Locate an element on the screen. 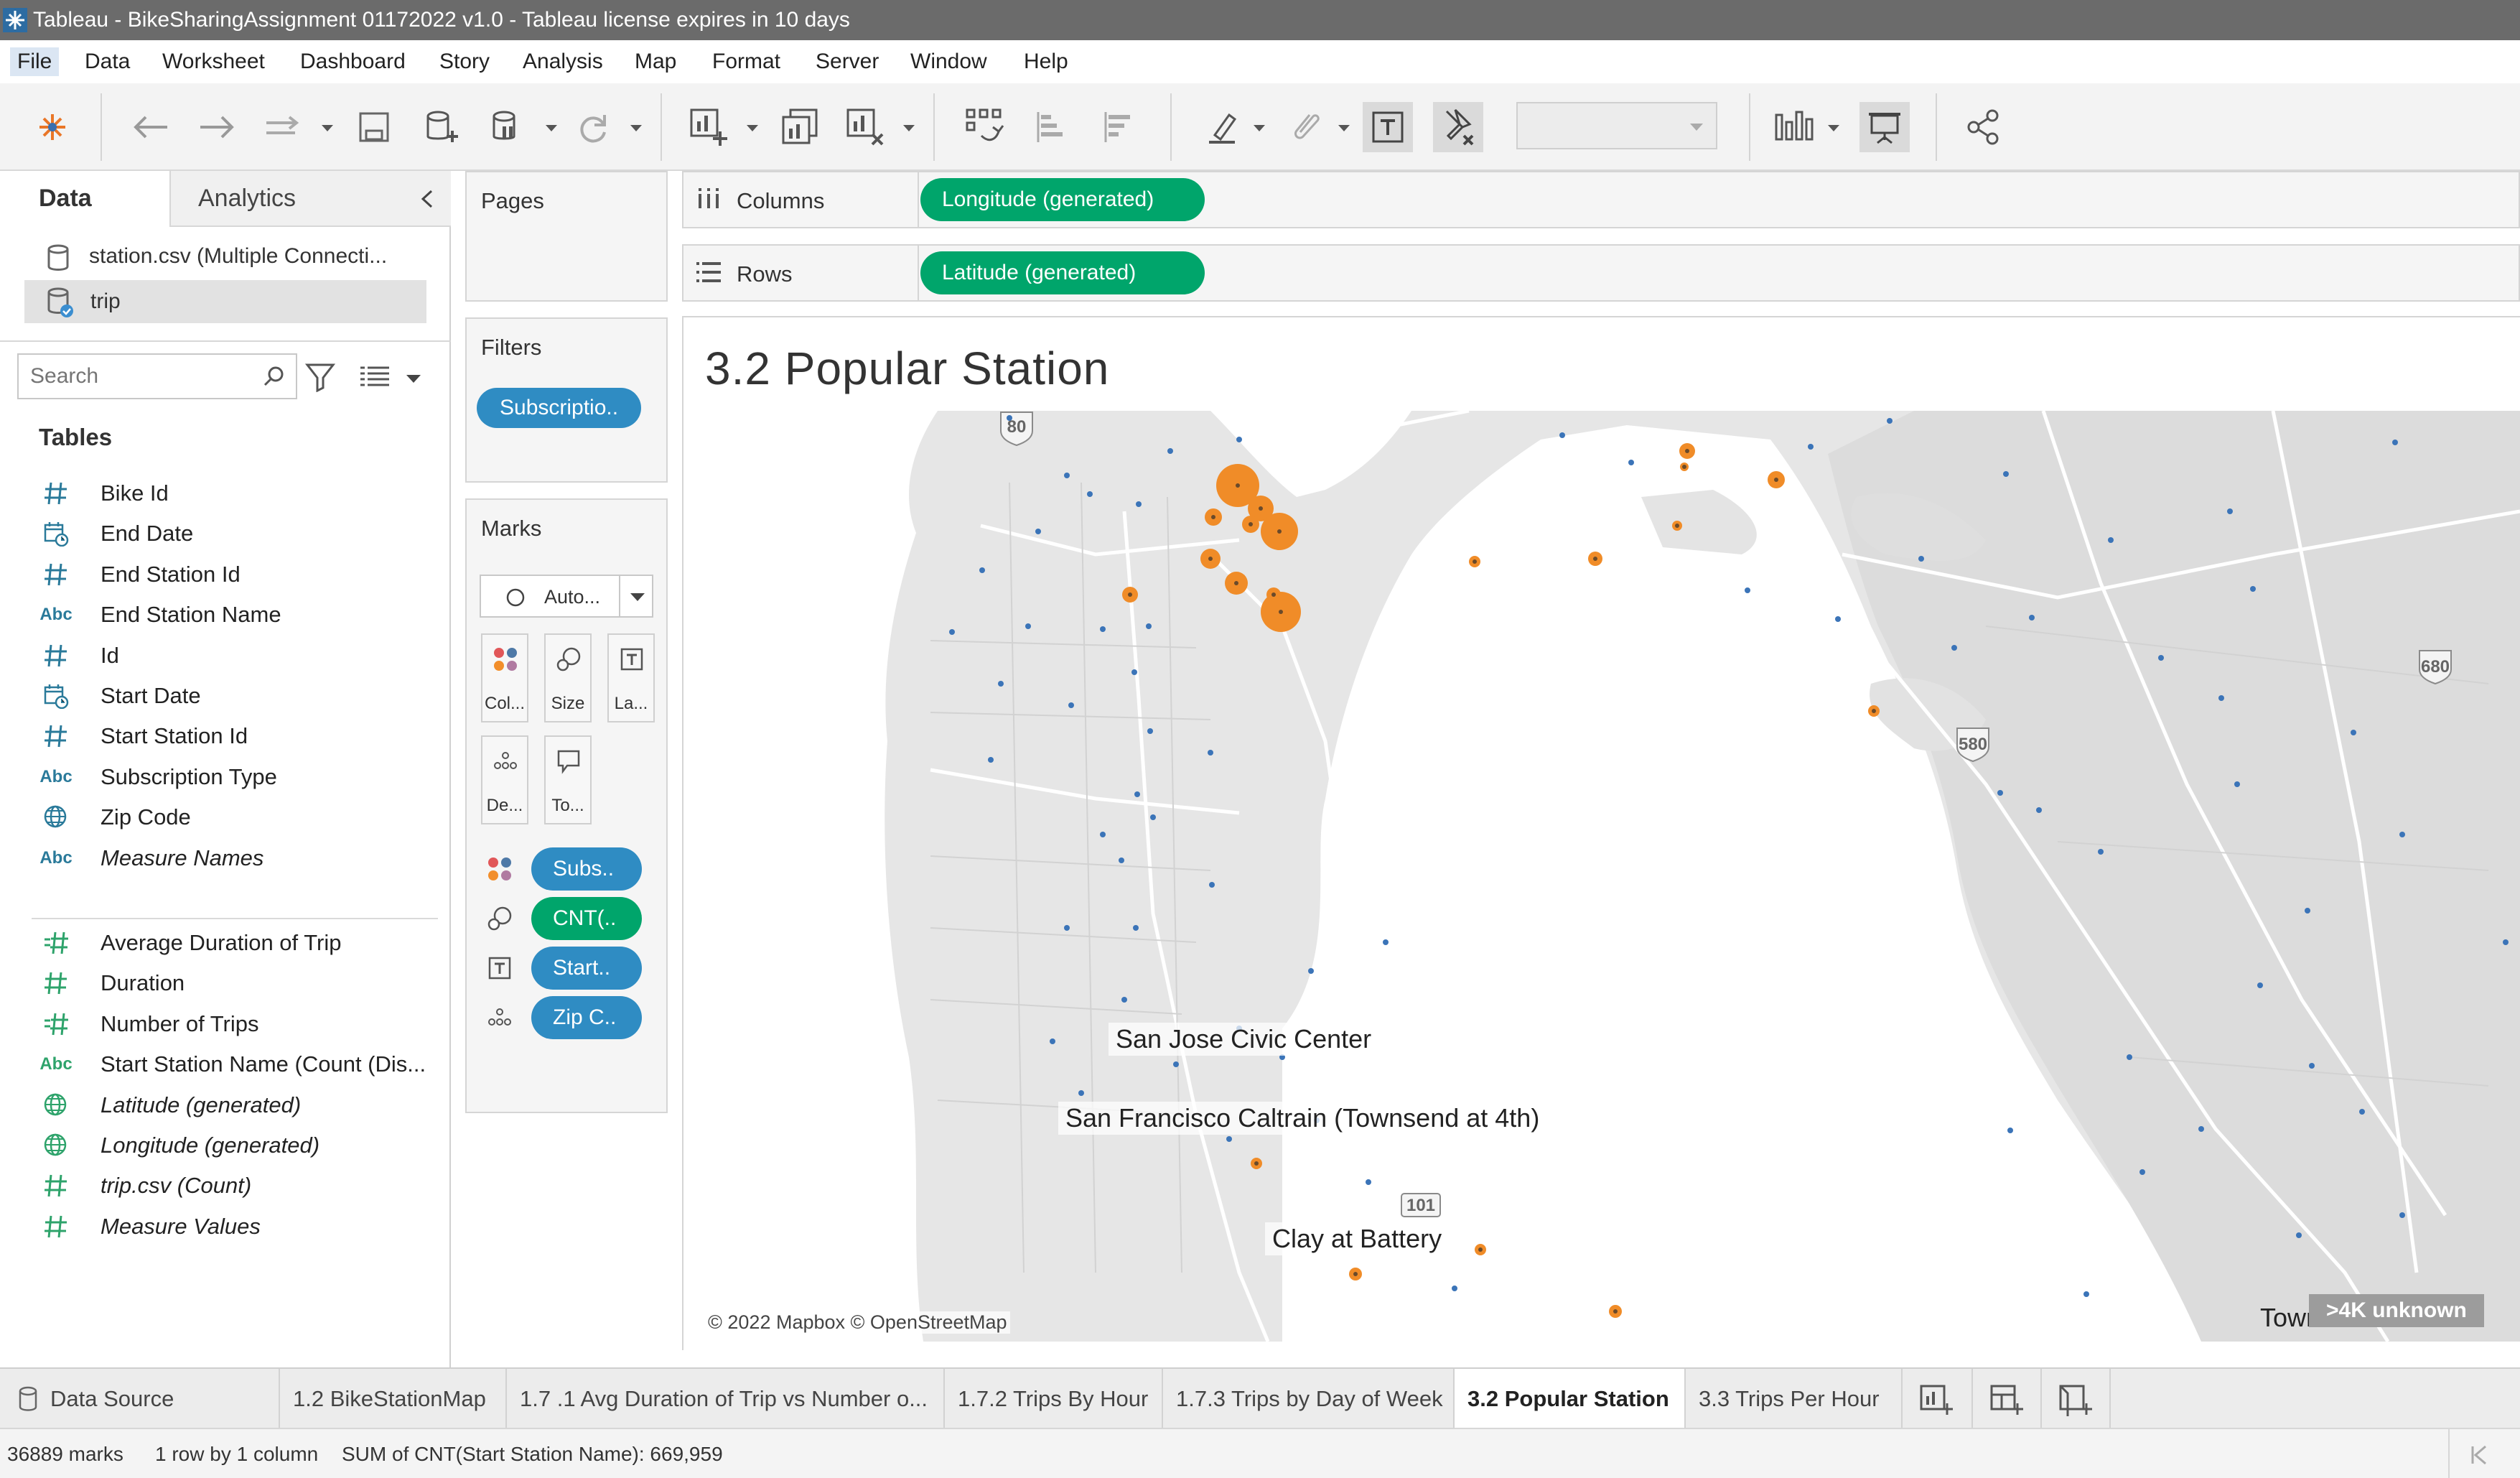  menu-worksheet: Worksheet is located at coordinates (213, 61).